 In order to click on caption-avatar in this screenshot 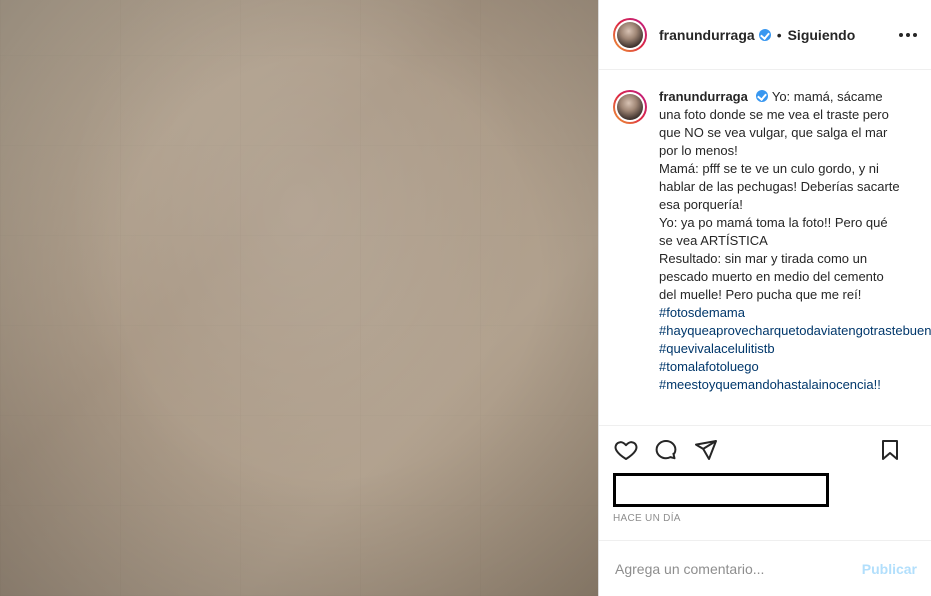, I will do `click(630, 107)`.